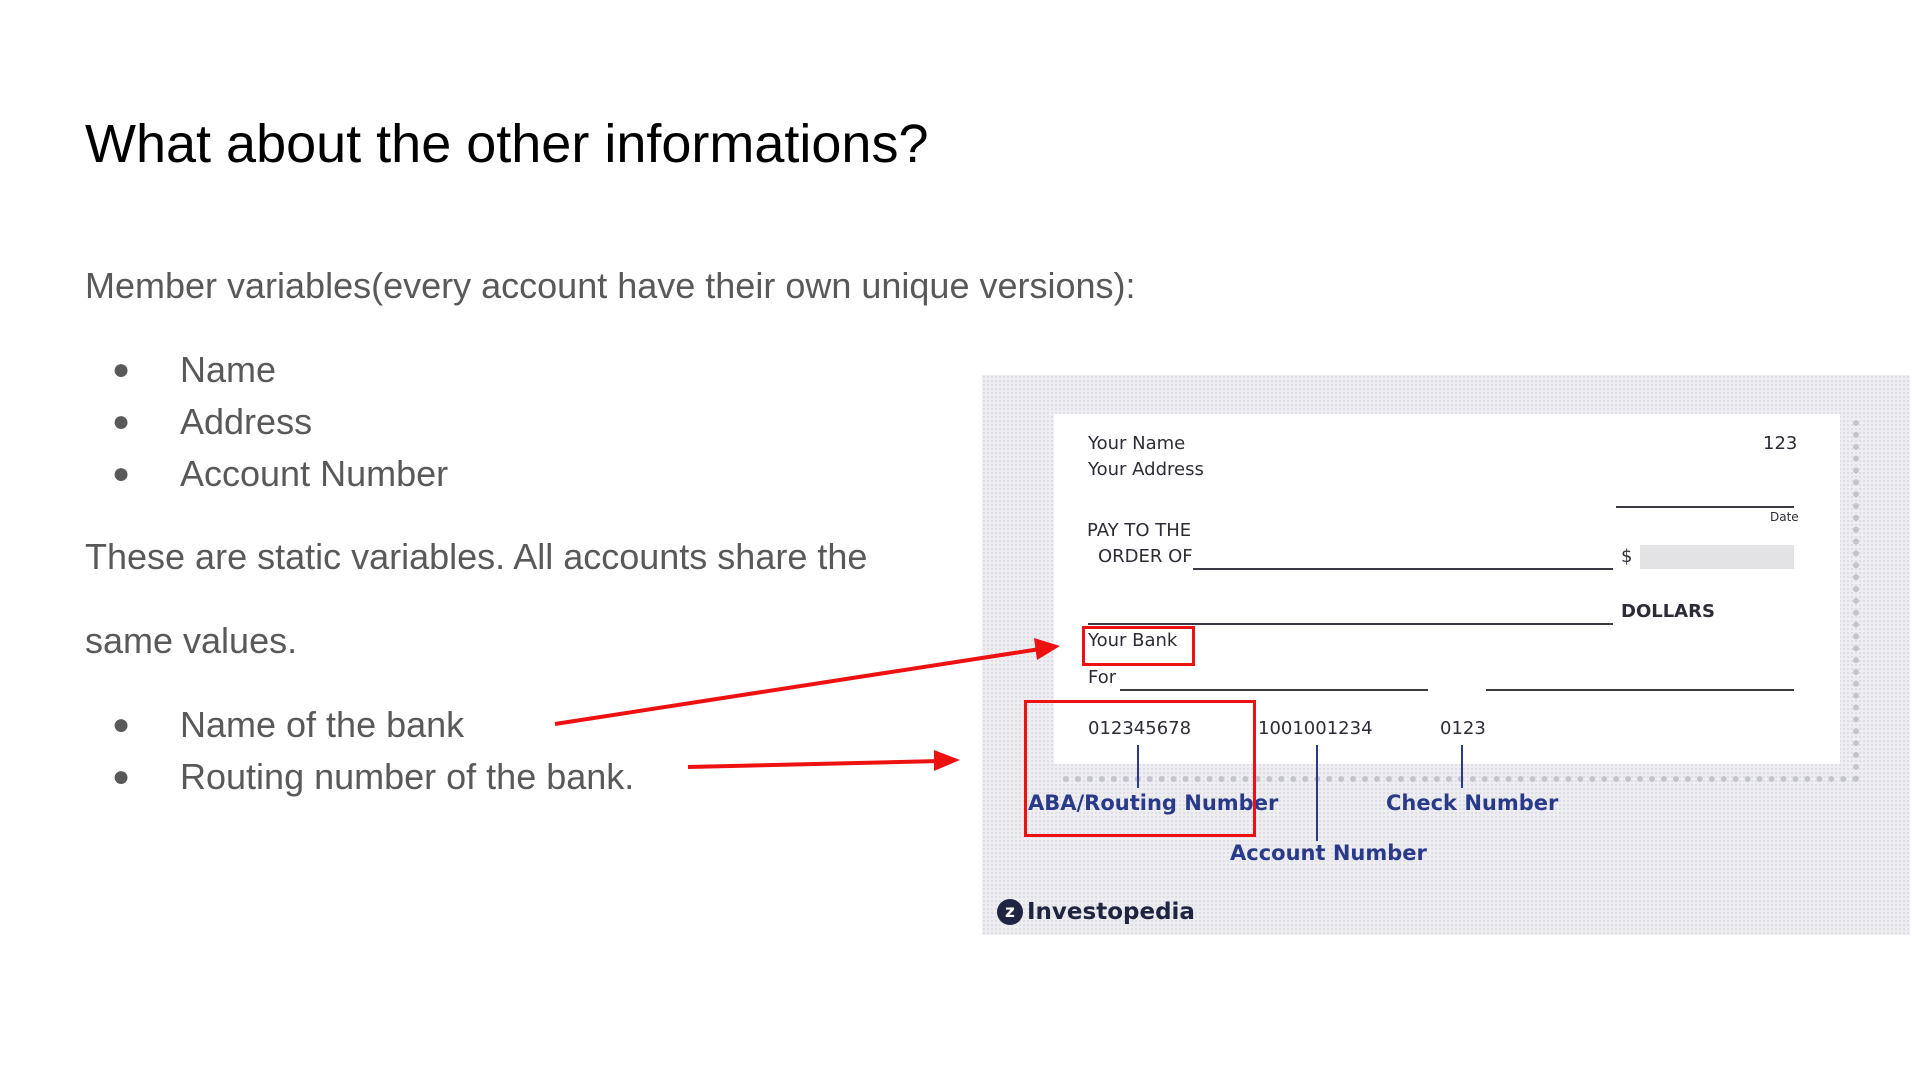 Image resolution: width=1920 pixels, height=1080 pixels. What do you see at coordinates (814, 764) in the screenshot?
I see `routing-arrow` at bounding box center [814, 764].